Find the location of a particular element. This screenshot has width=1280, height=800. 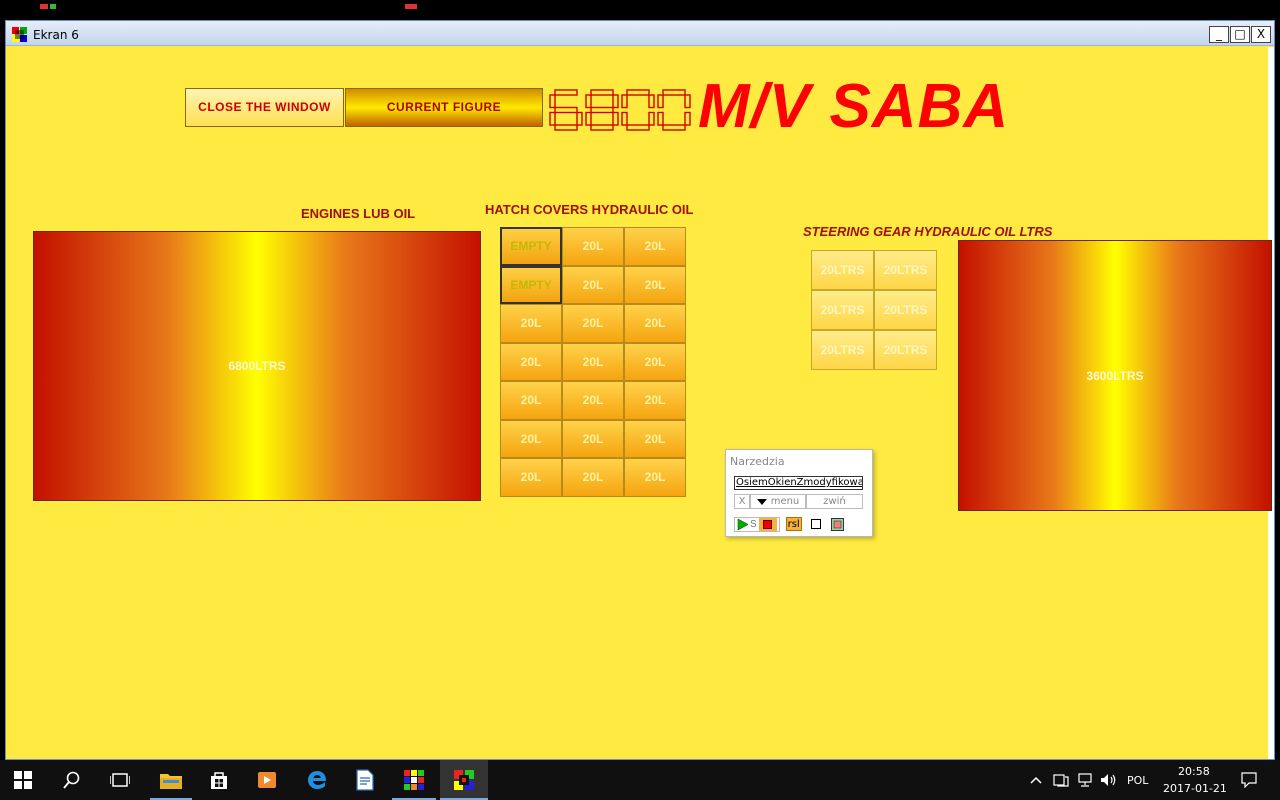

close-button: X is located at coordinates (1261, 34).